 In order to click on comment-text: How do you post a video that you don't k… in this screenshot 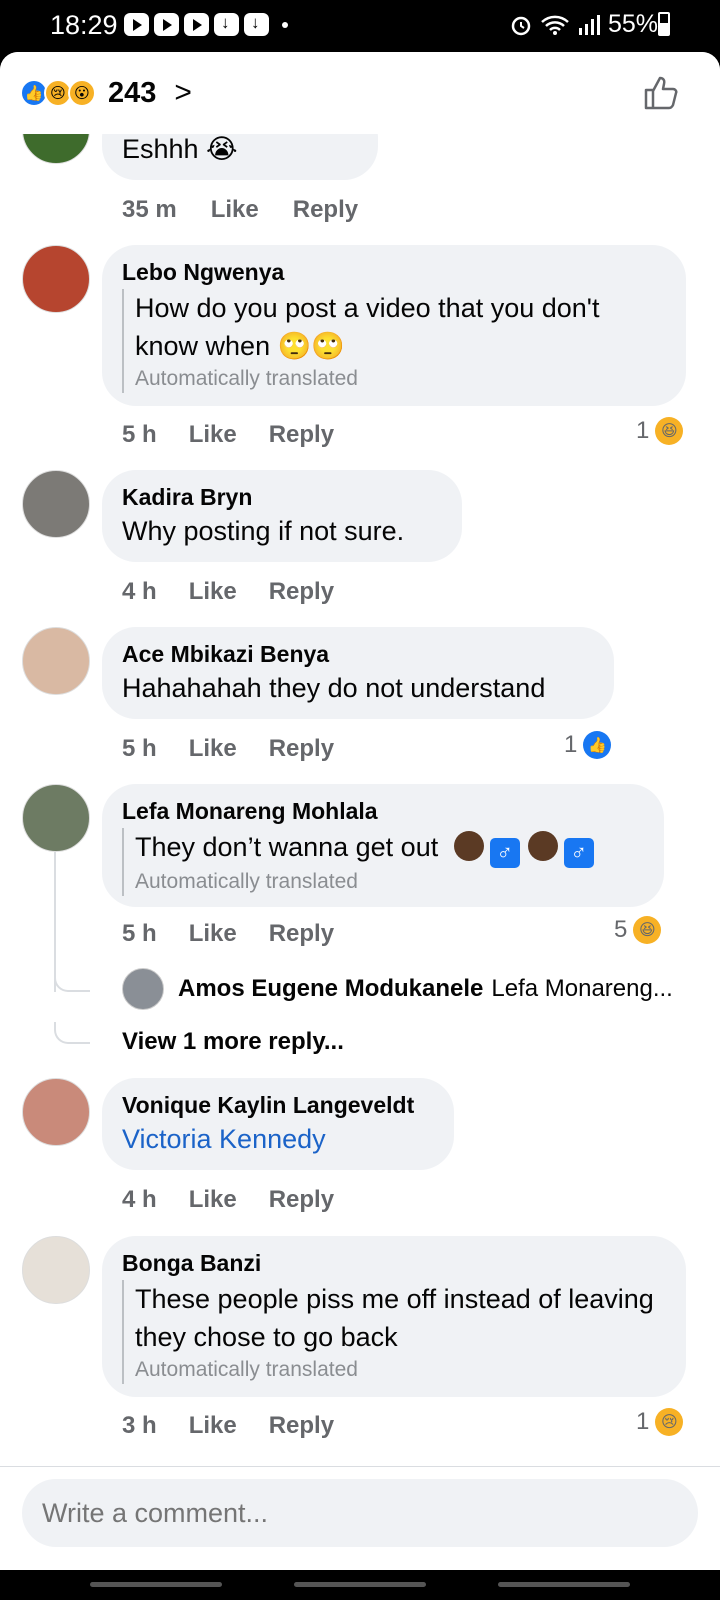, I will do `click(367, 327)`.